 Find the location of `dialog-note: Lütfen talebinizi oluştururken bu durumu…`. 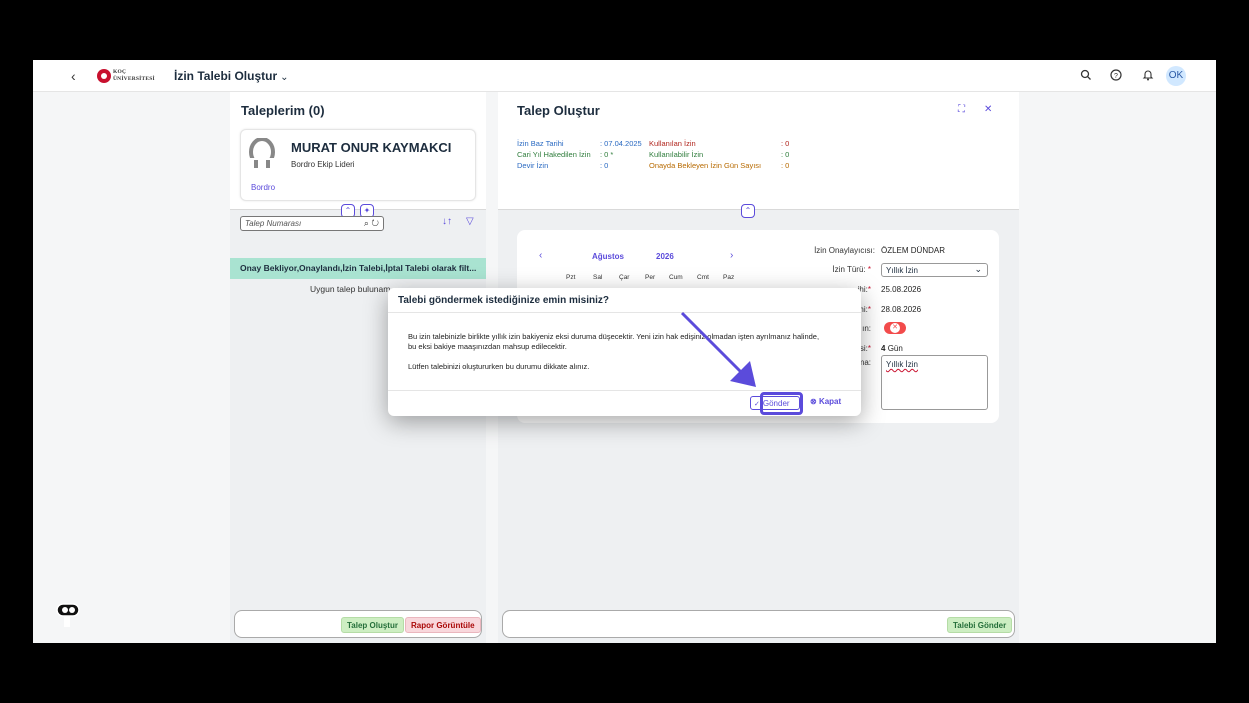

dialog-note: Lütfen talebinizi oluştururken bu durumu… is located at coordinates (499, 366).